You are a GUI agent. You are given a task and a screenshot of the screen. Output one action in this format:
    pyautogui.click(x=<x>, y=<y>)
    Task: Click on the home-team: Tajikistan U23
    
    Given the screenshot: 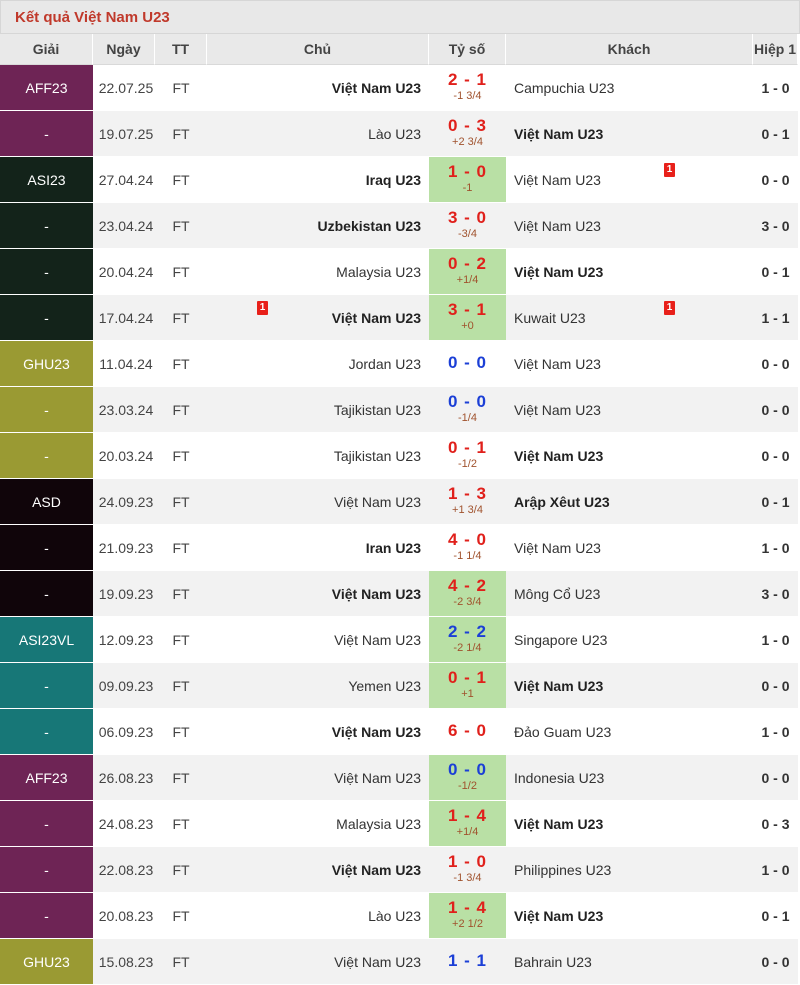 What is the action you would take?
    pyautogui.click(x=377, y=410)
    